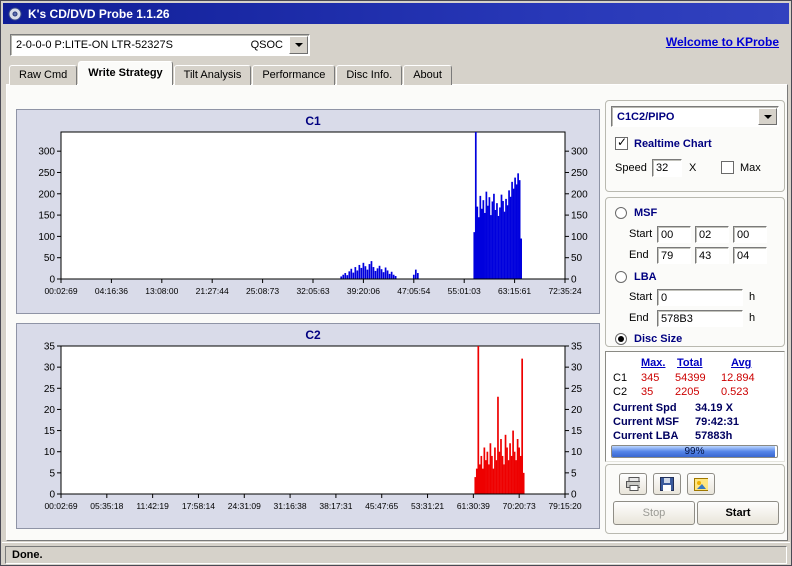 This screenshot has height=566, width=792. What do you see at coordinates (290, 506) in the screenshot?
I see `svg-text: 31:16:38` at bounding box center [290, 506].